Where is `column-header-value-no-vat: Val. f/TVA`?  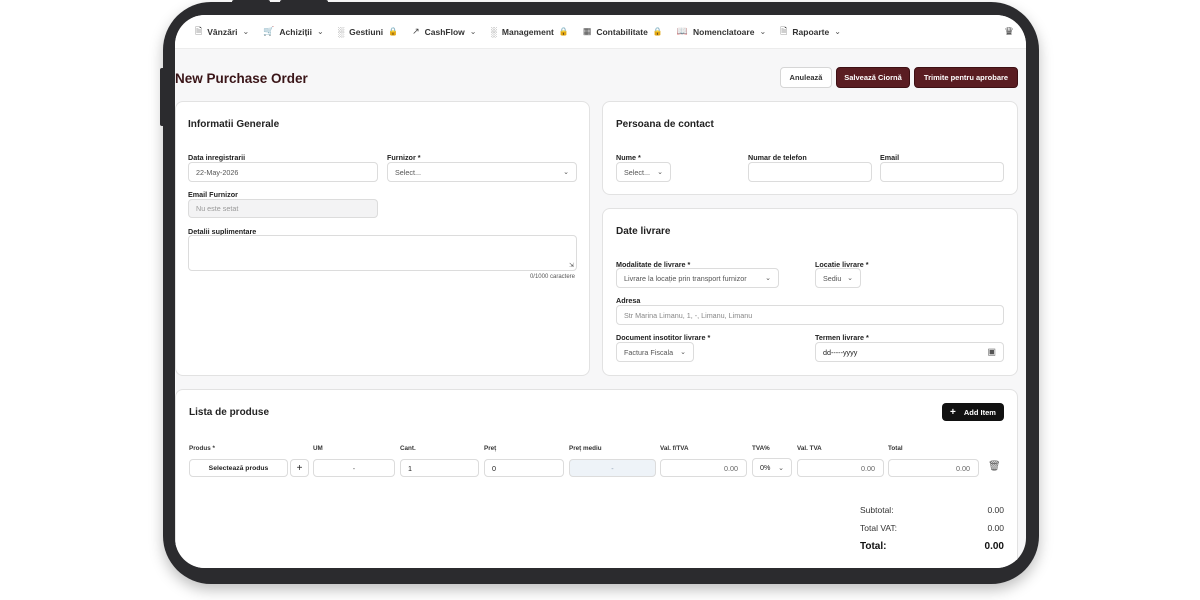 column-header-value-no-vat: Val. f/TVA is located at coordinates (674, 448).